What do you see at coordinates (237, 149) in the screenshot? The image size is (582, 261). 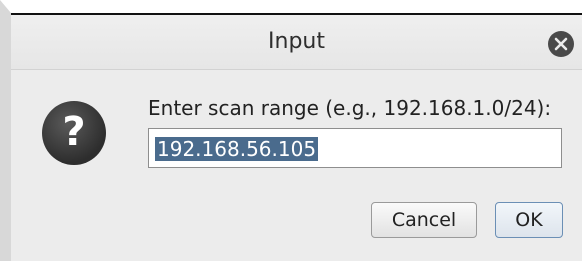 I see `selected-input-text: 192.168.56.105` at bounding box center [237, 149].